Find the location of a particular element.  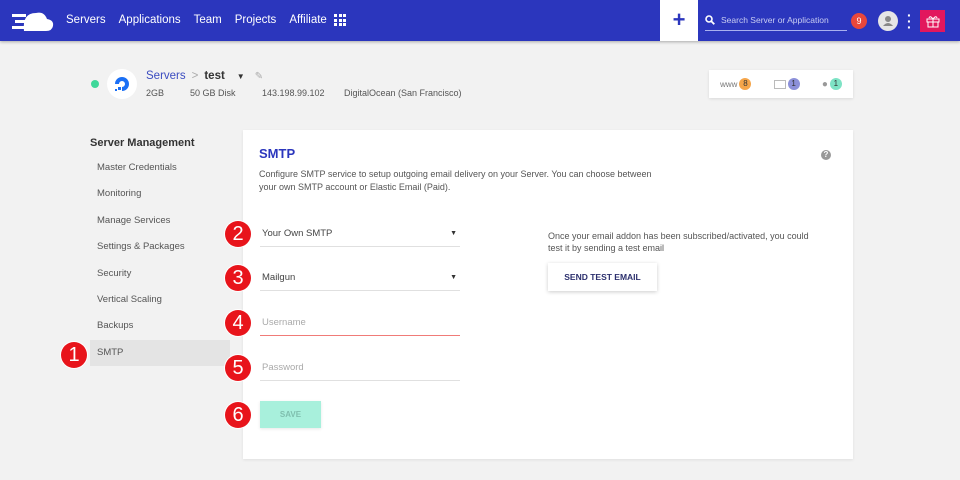

server-provider: DigitalOcean (San Francisco) is located at coordinates (403, 93).